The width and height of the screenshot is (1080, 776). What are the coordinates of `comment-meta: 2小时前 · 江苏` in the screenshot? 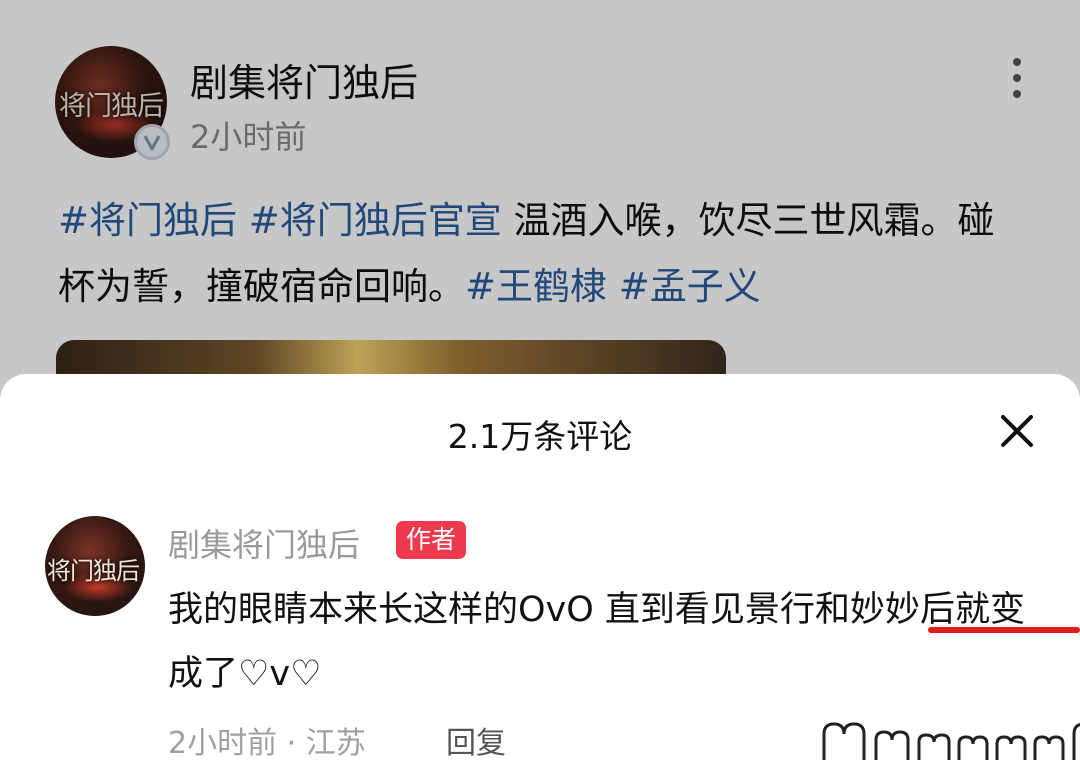 It's located at (267, 743).